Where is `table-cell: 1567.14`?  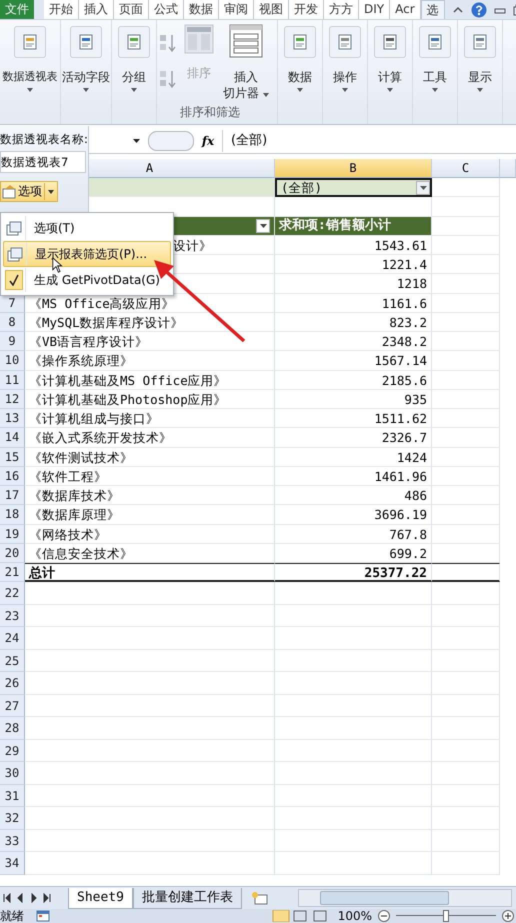
table-cell: 1567.14 is located at coordinates (353, 360).